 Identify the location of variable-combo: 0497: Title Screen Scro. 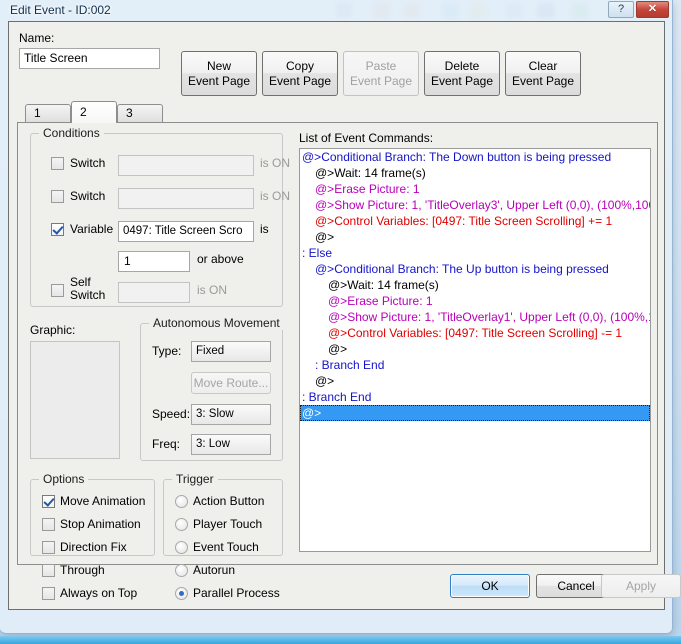
(186, 231).